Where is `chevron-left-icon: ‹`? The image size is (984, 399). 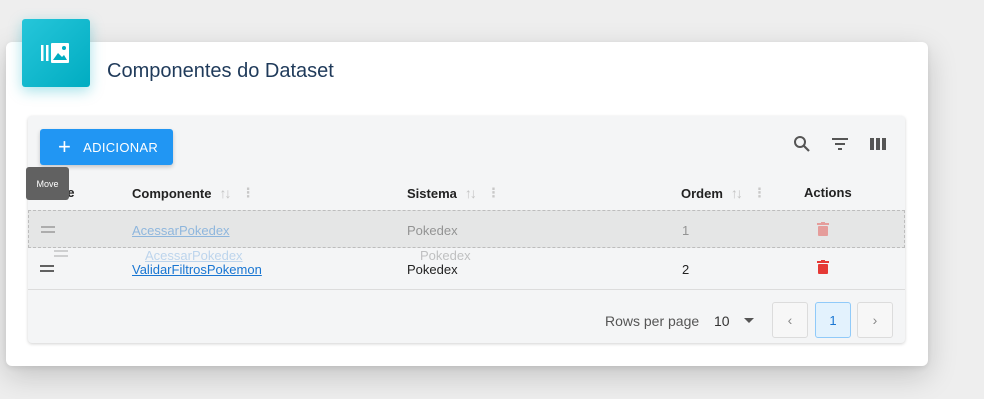 chevron-left-icon: ‹ is located at coordinates (790, 320).